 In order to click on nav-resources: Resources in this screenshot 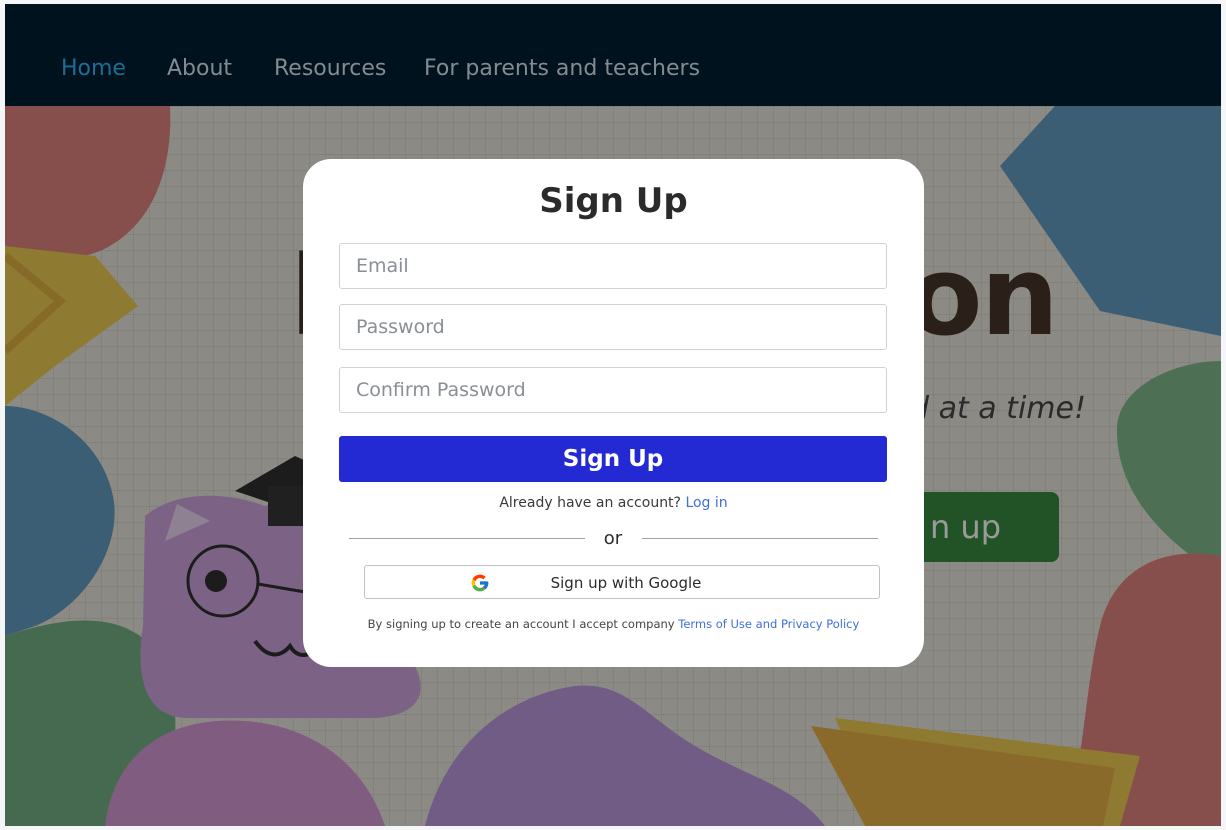, I will do `click(330, 68)`.